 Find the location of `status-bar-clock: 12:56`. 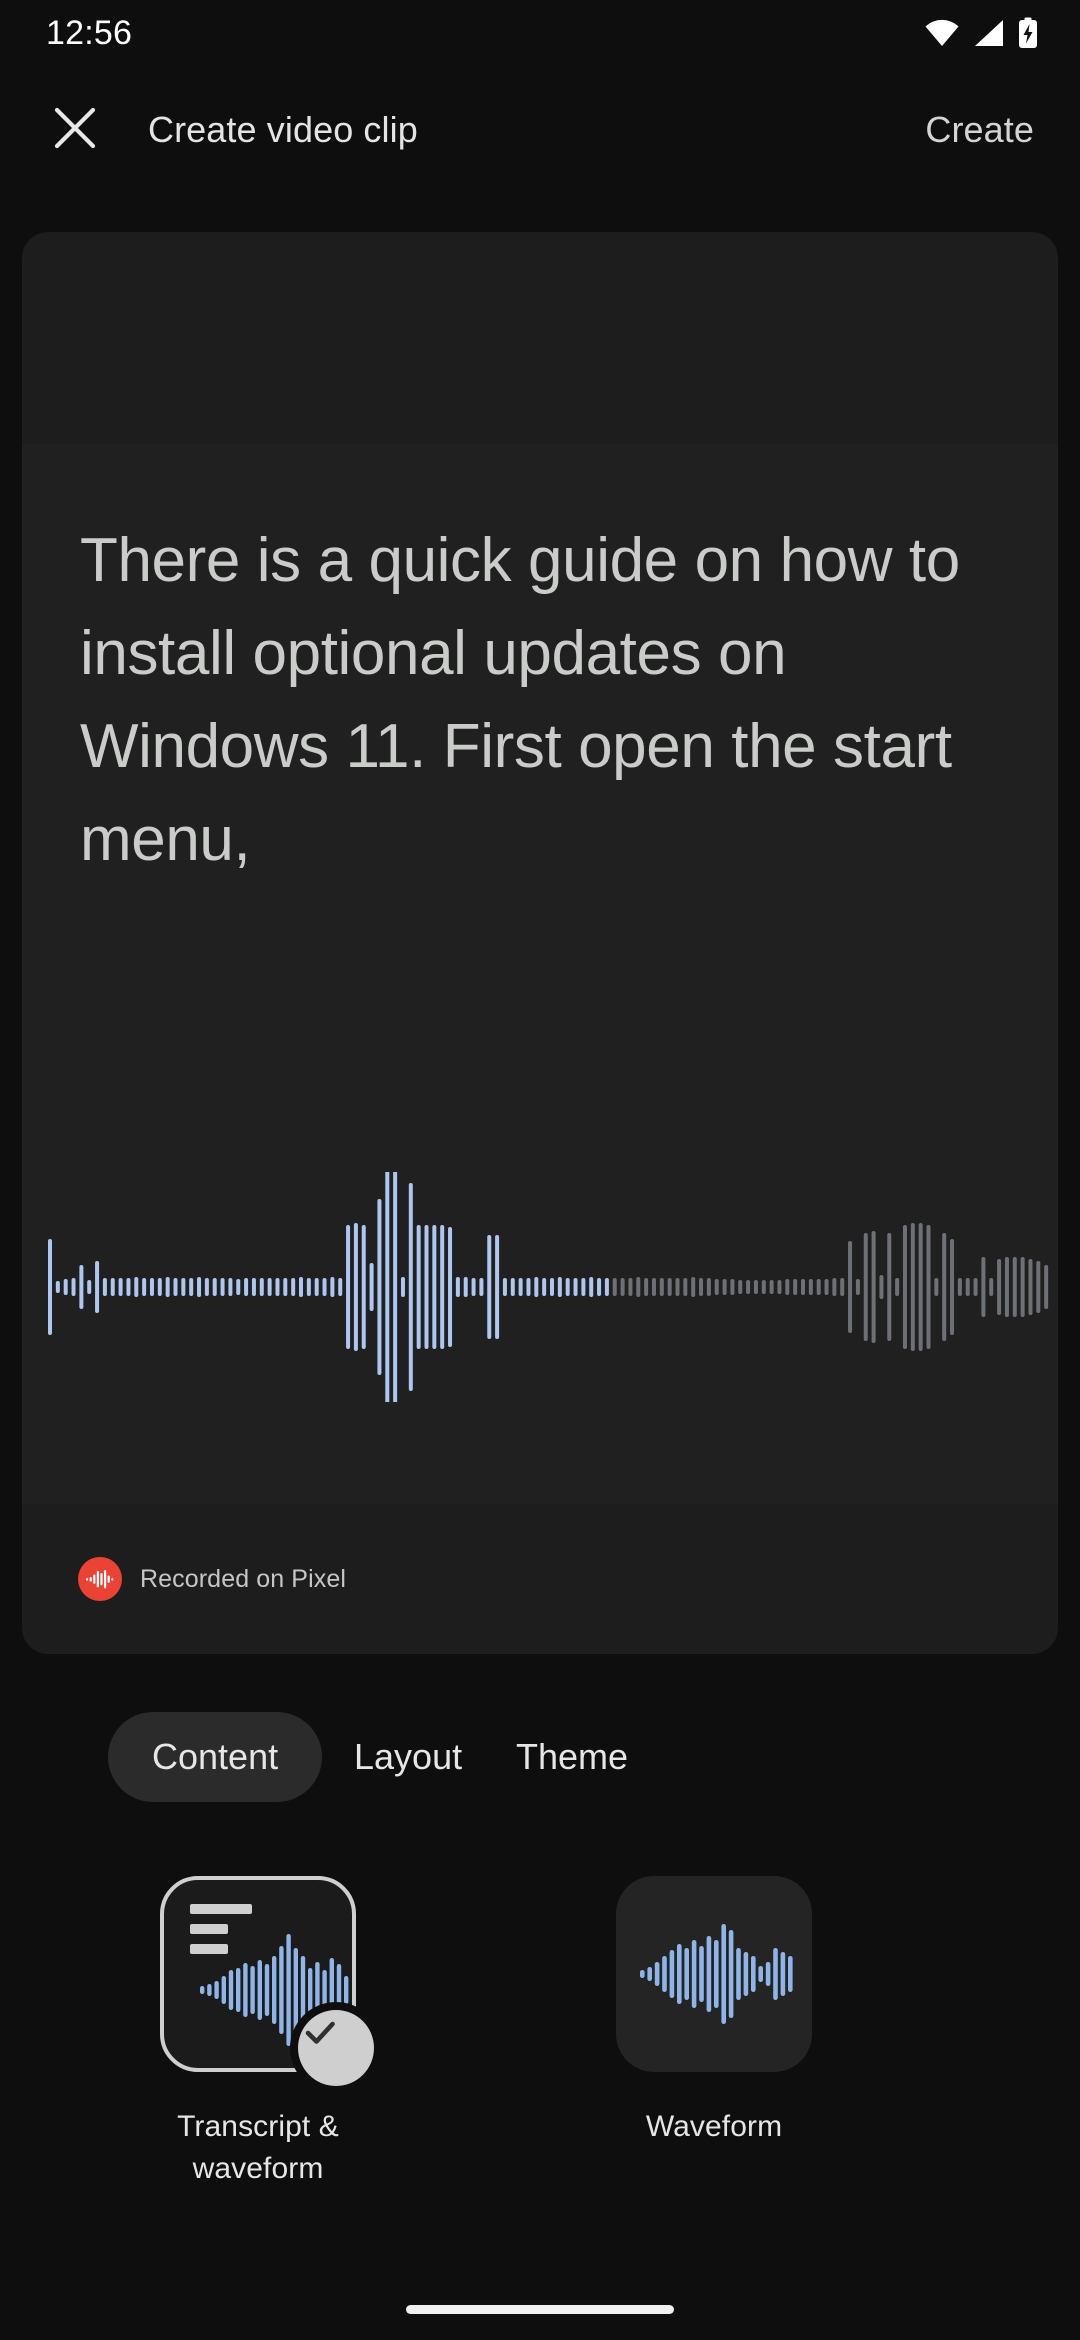

status-bar-clock: 12:56 is located at coordinates (89, 32).